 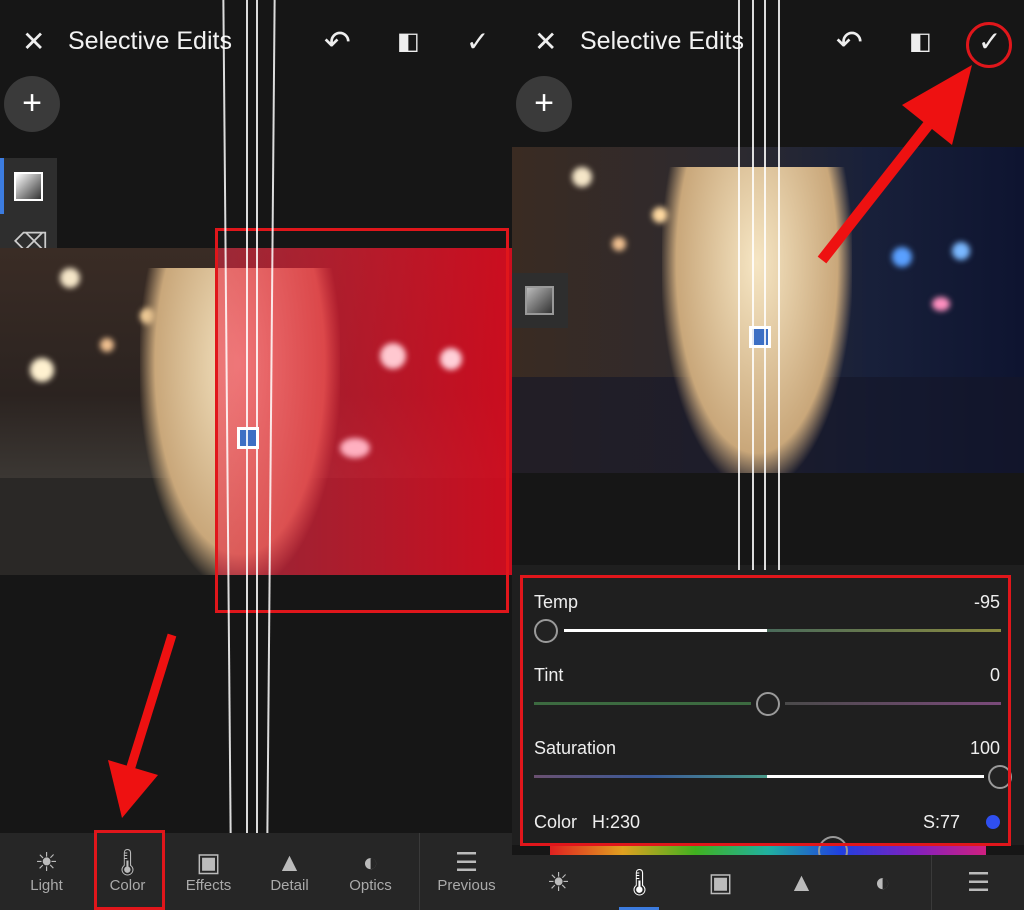 I want to click on tab-optics: ◐, so click(x=882, y=882).